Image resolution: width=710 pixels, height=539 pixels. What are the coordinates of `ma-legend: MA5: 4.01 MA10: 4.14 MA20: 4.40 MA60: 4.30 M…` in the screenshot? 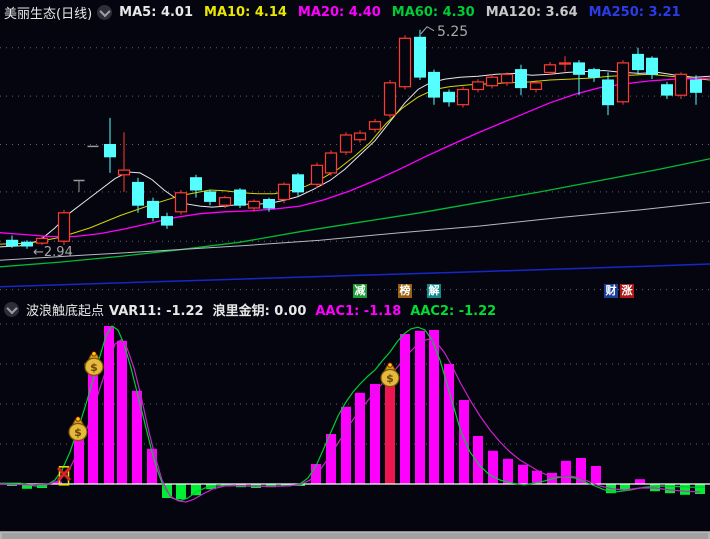 It's located at (405, 12).